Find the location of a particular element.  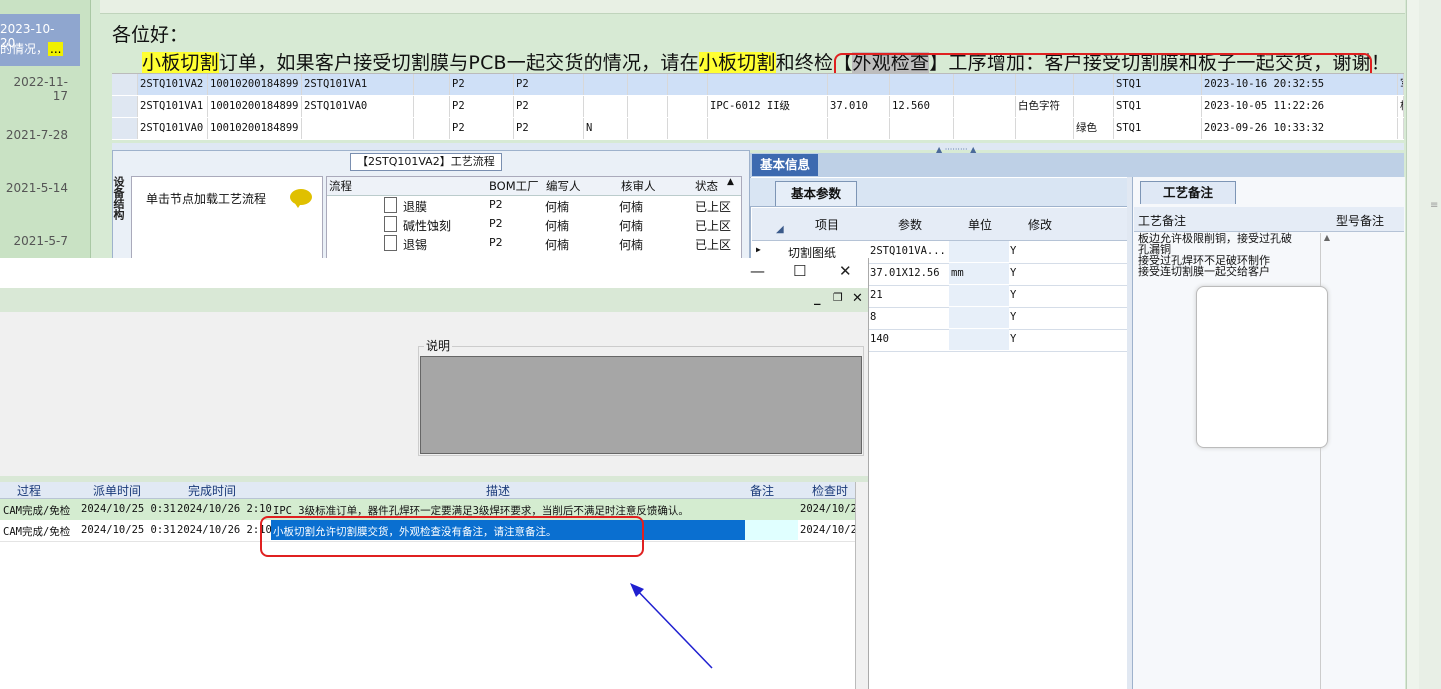

note-cell is located at coordinates (771, 530).